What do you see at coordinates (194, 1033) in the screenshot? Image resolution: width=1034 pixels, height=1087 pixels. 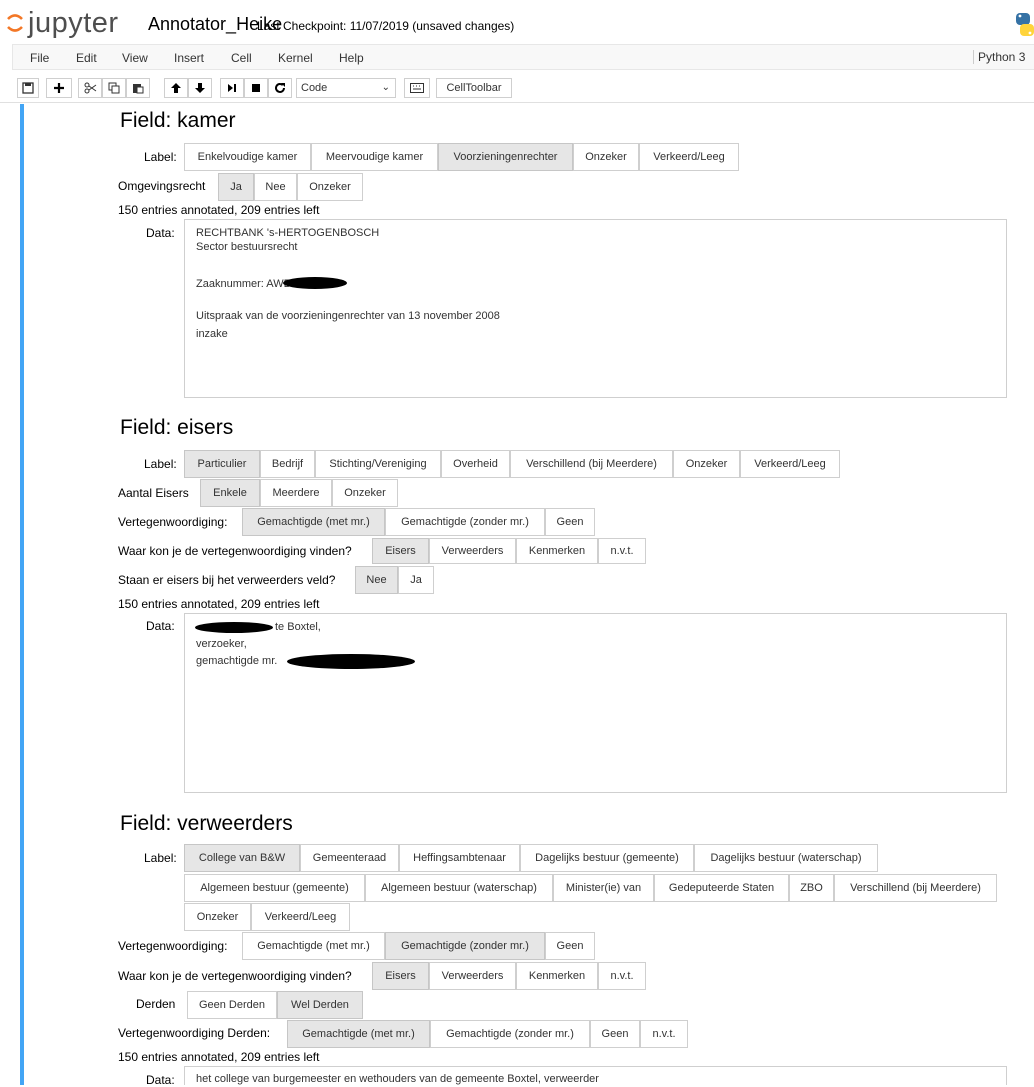 I see `vert-derden-caption: Vertegenwoordiging Derden:` at bounding box center [194, 1033].